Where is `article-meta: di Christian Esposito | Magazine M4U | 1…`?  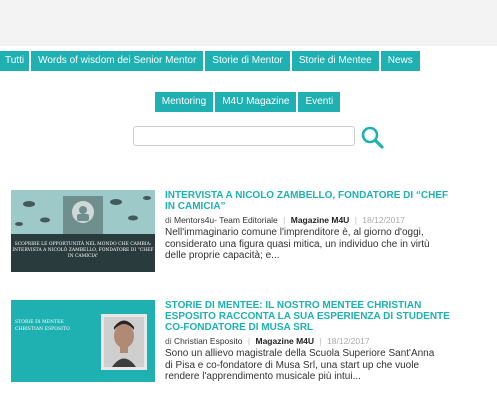
article-meta: di Christian Esposito | Magazine M4U | 1… is located at coordinates (331, 341).